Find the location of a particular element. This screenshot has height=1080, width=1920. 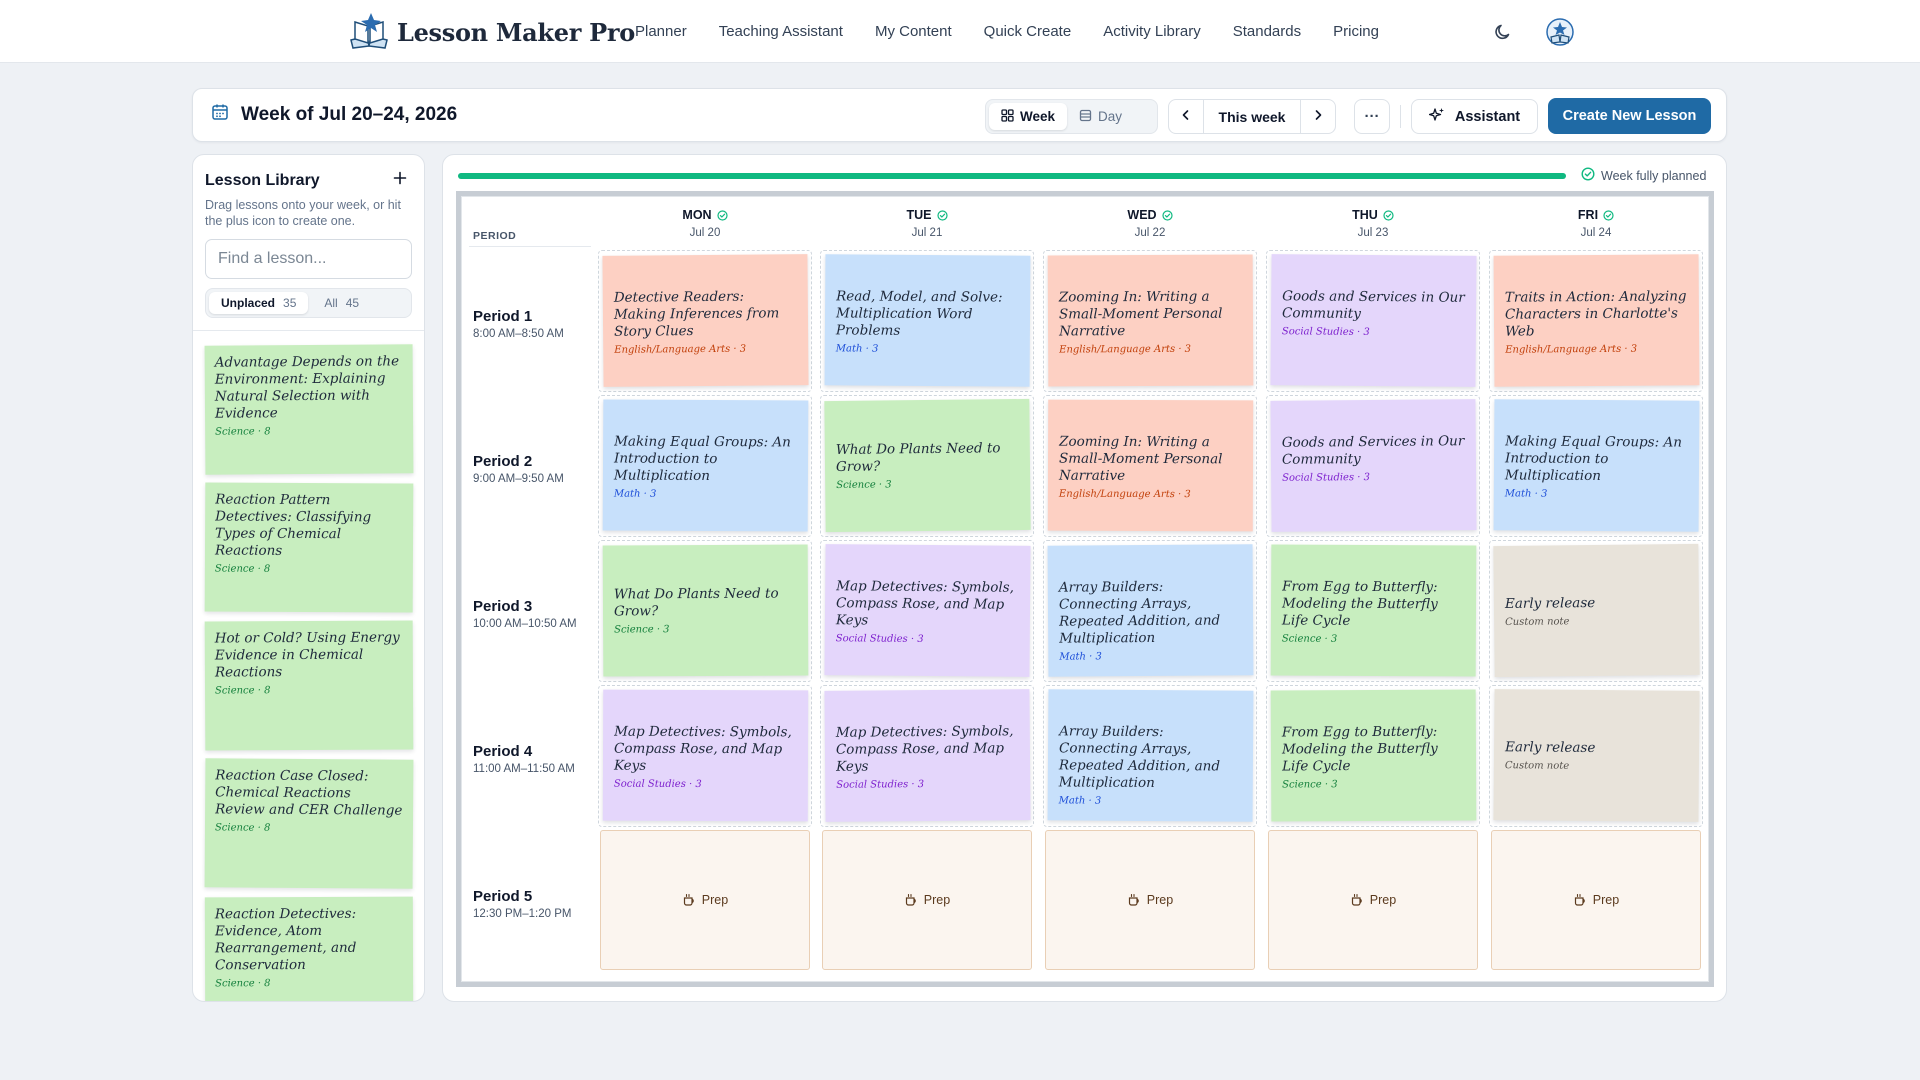

toolbar-divider is located at coordinates (1400, 116).